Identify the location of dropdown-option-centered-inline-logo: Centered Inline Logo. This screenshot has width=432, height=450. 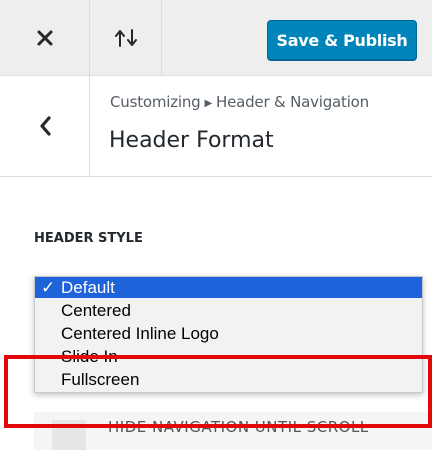
(228, 333).